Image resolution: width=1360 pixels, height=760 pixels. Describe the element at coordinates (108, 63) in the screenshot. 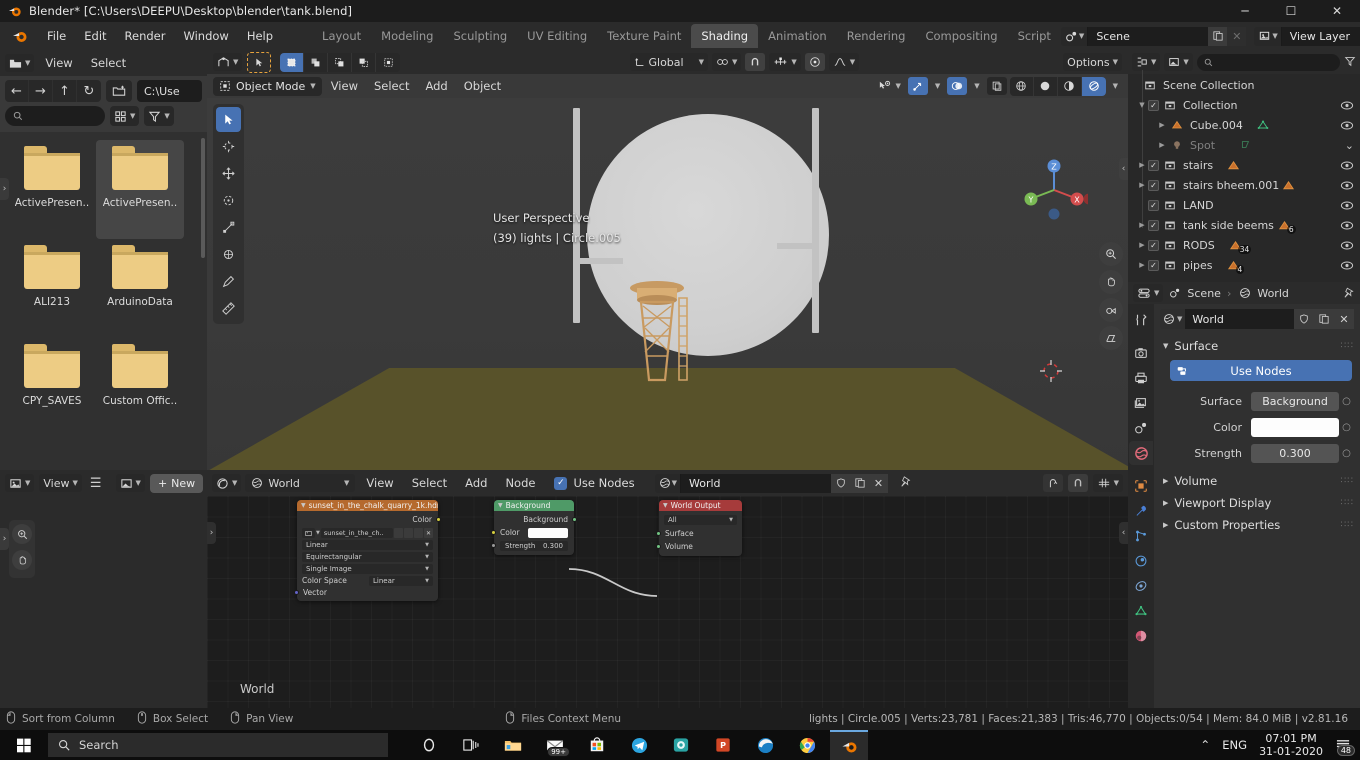

I see `file-menu-select: Select` at that location.